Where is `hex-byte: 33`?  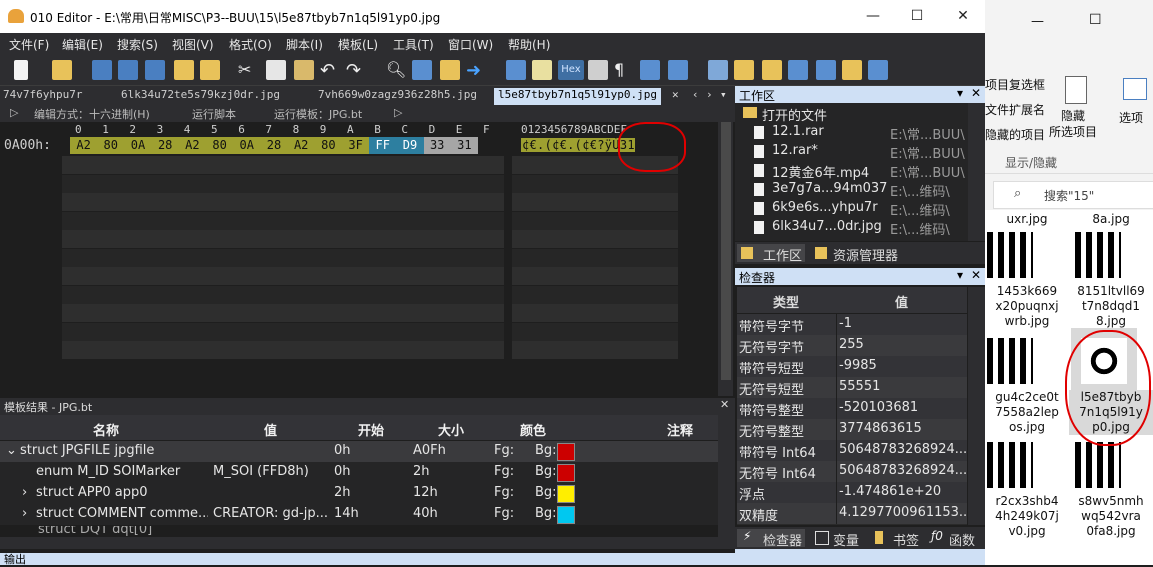
hex-byte: 33 is located at coordinates (437, 145).